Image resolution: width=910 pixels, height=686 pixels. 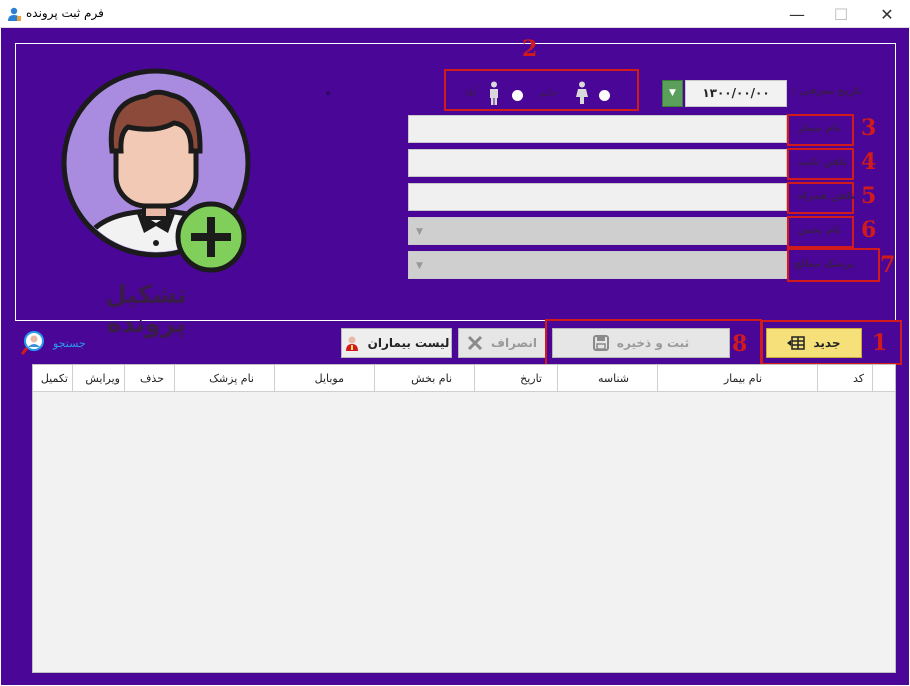 What do you see at coordinates (471, 93) in the screenshot?
I see `male-label: آقا` at bounding box center [471, 93].